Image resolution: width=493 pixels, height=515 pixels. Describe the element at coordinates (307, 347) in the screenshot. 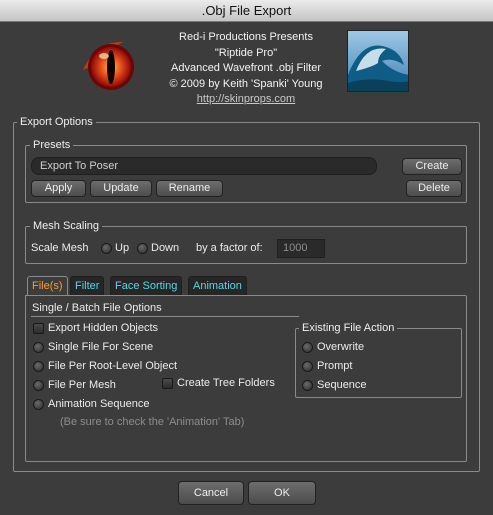

I see `overwrite-radio` at that location.